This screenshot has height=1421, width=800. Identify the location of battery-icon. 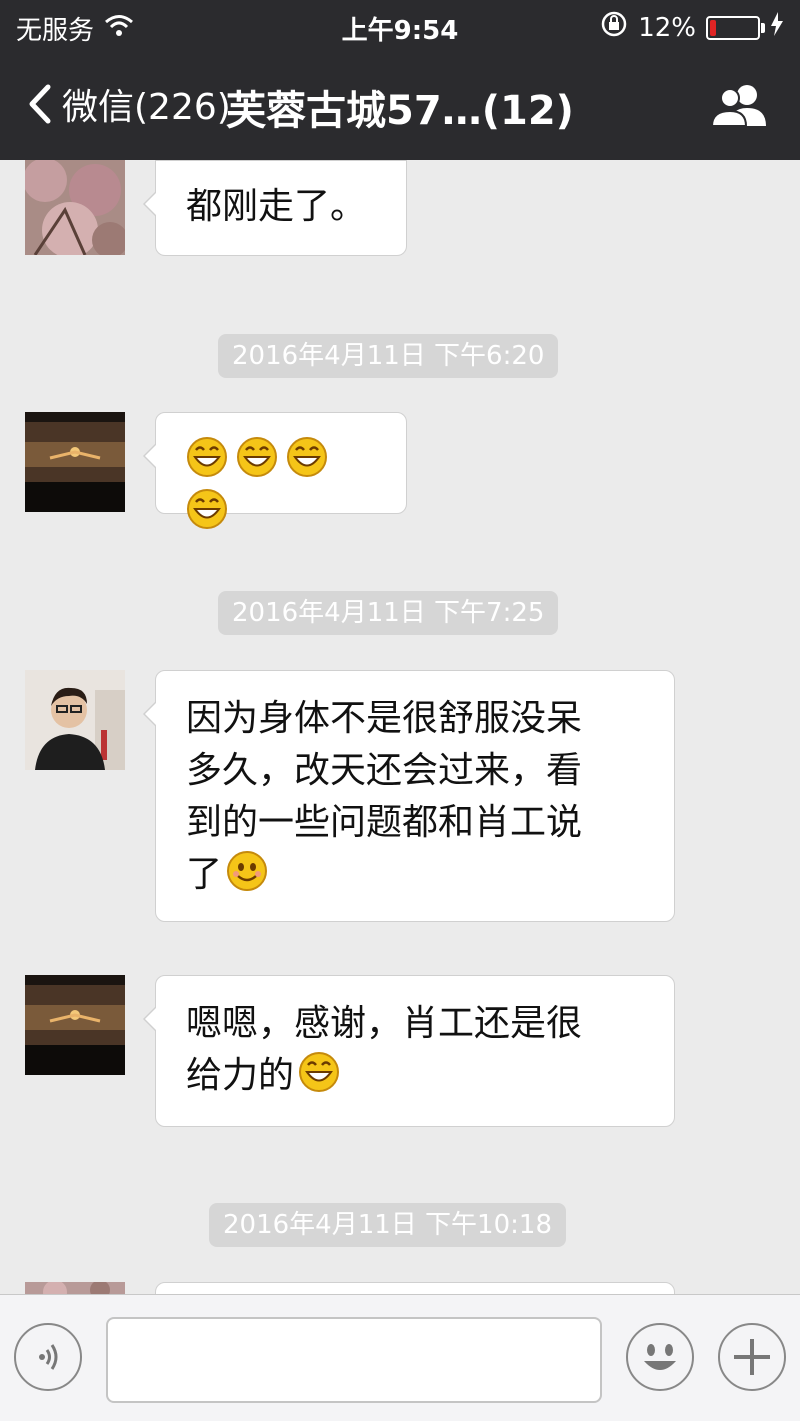
(735, 27).